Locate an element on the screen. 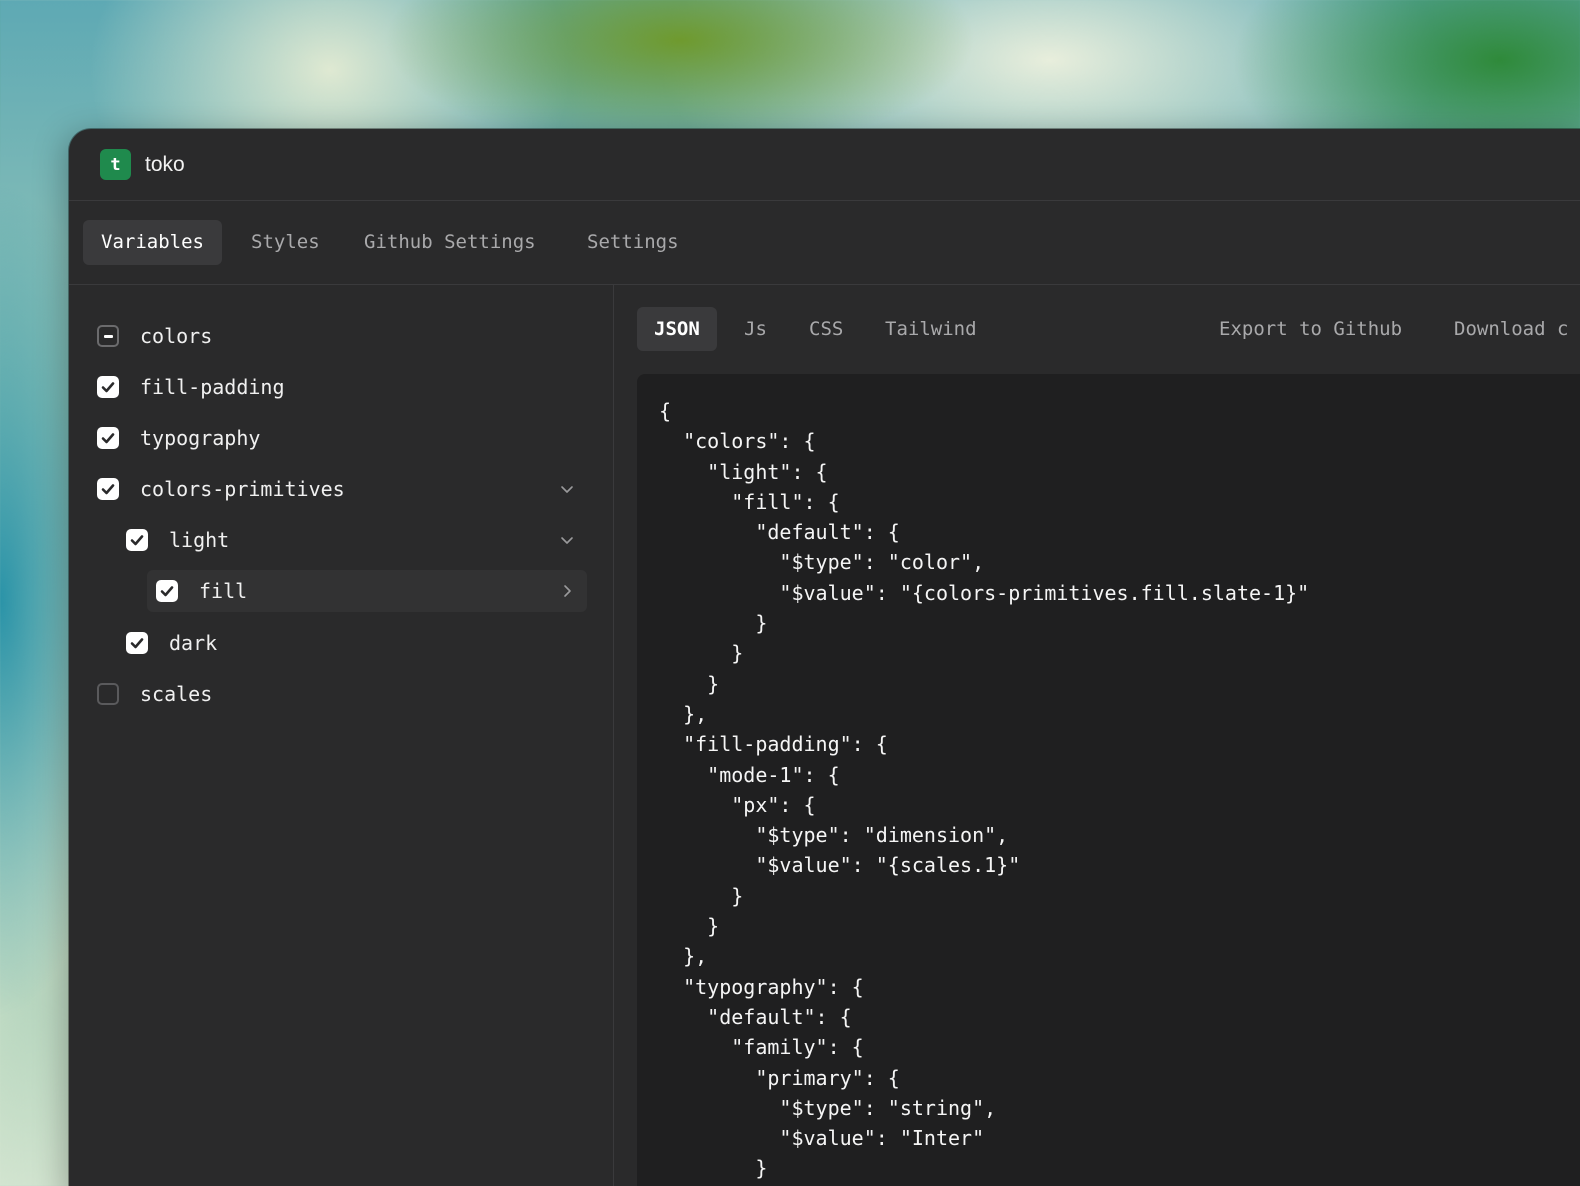 The width and height of the screenshot is (1580, 1186). chevron-right-icon is located at coordinates (567, 591).